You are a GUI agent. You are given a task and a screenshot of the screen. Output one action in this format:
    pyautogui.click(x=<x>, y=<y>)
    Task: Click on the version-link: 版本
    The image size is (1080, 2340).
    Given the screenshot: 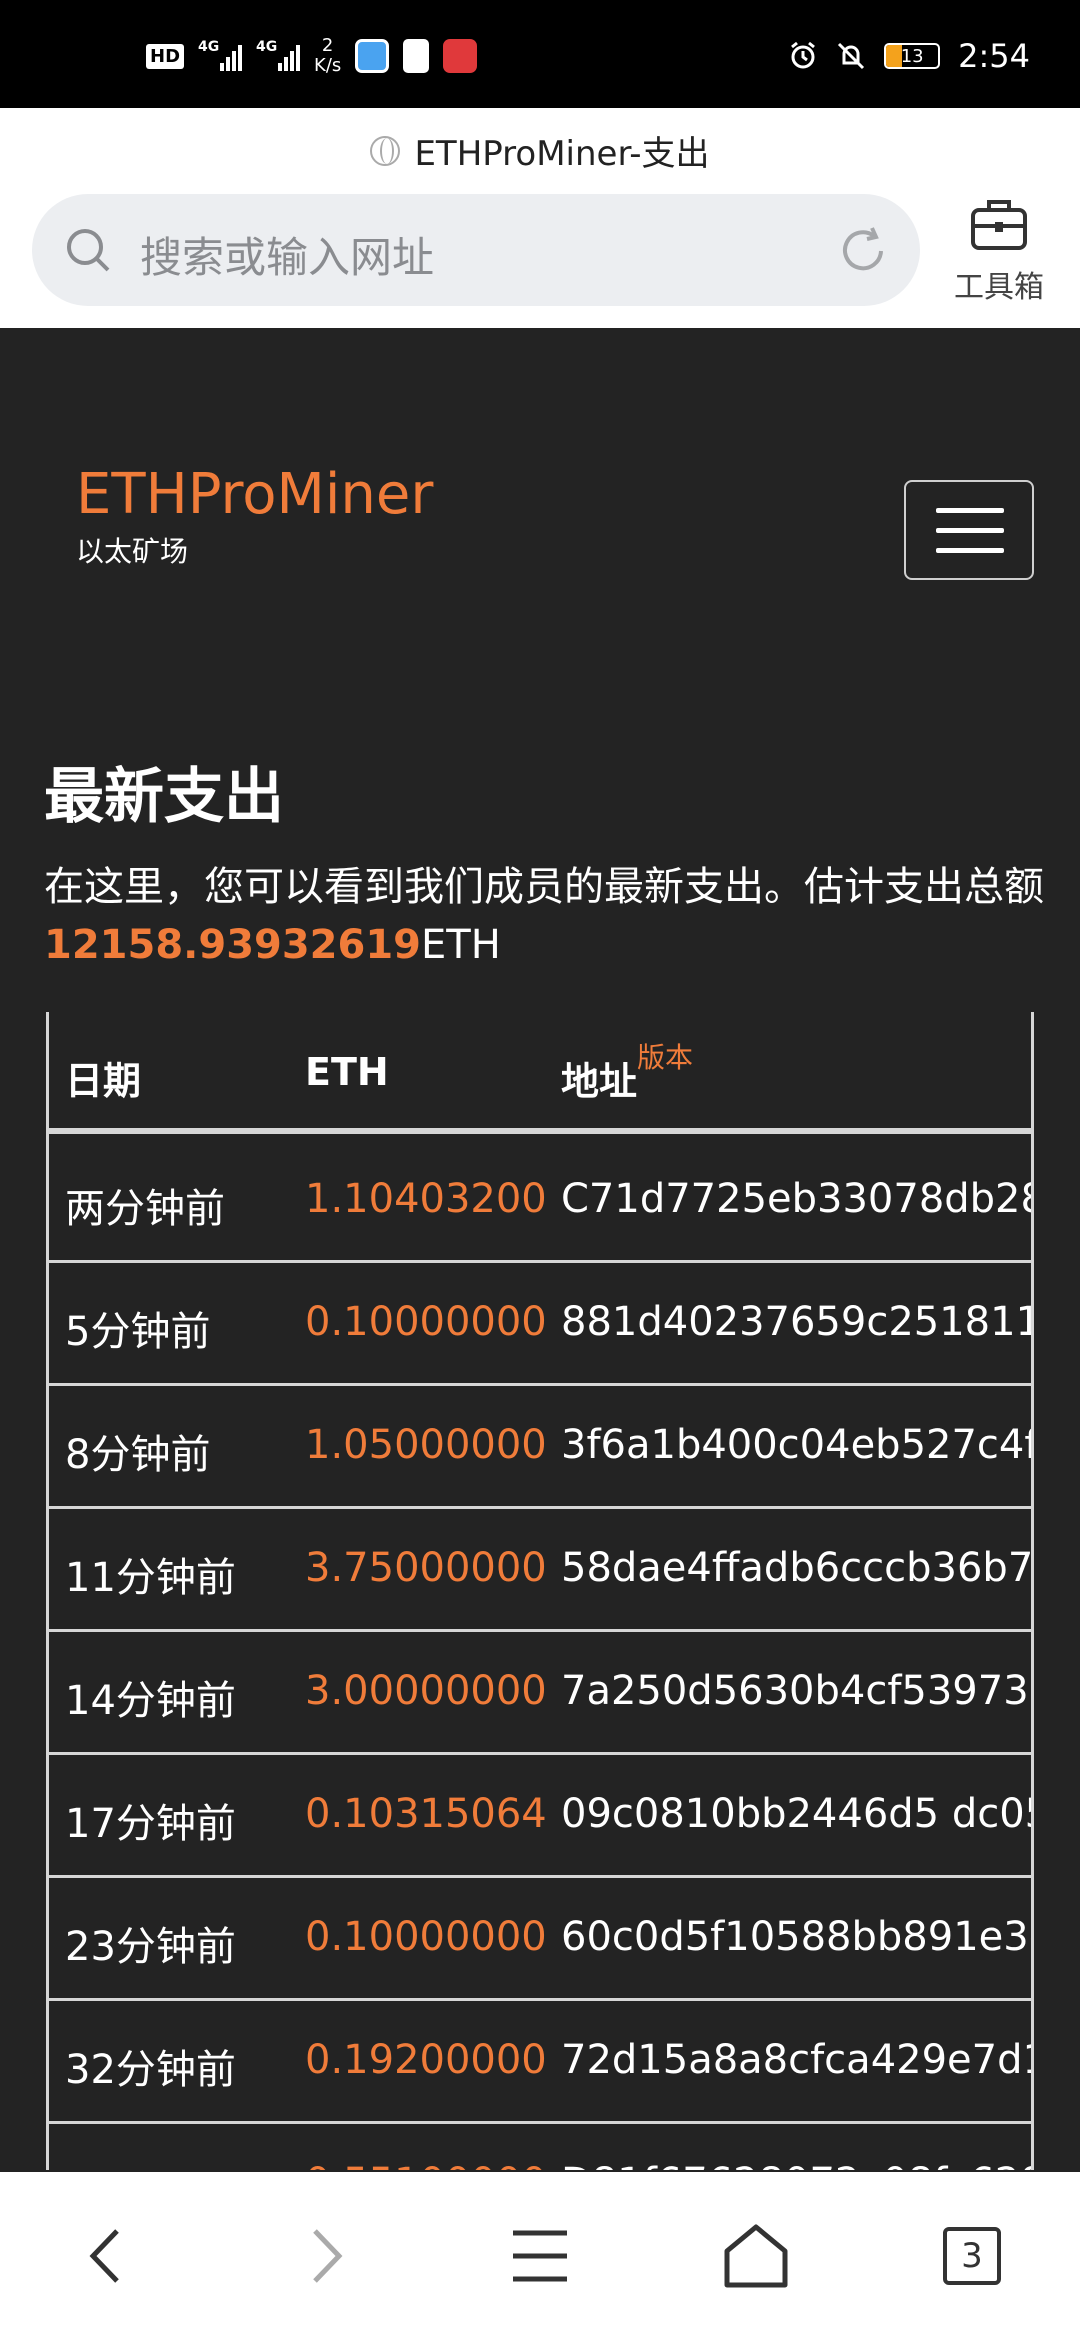 What is the action you would take?
    pyautogui.click(x=665, y=1057)
    